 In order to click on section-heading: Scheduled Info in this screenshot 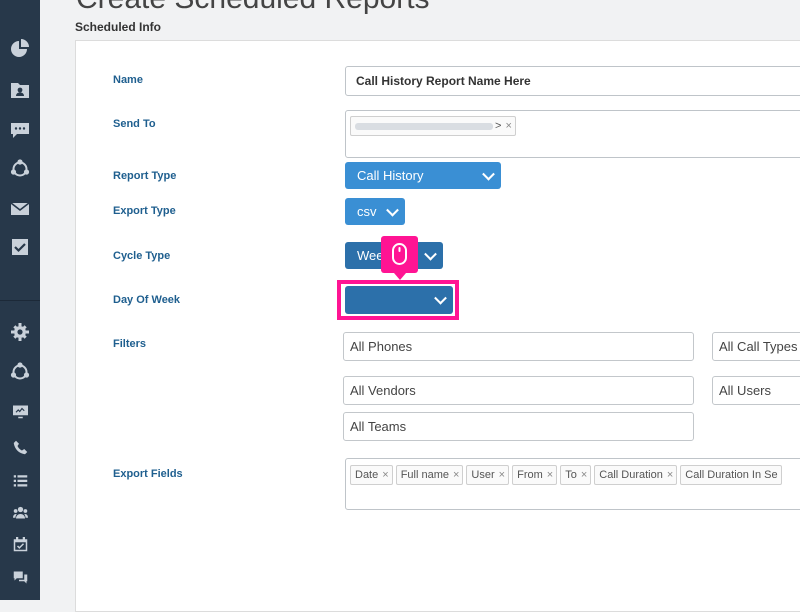, I will do `click(118, 27)`.